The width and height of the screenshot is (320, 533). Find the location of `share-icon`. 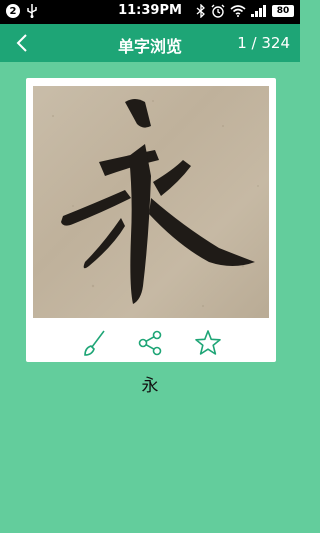

share-icon is located at coordinates (150, 343).